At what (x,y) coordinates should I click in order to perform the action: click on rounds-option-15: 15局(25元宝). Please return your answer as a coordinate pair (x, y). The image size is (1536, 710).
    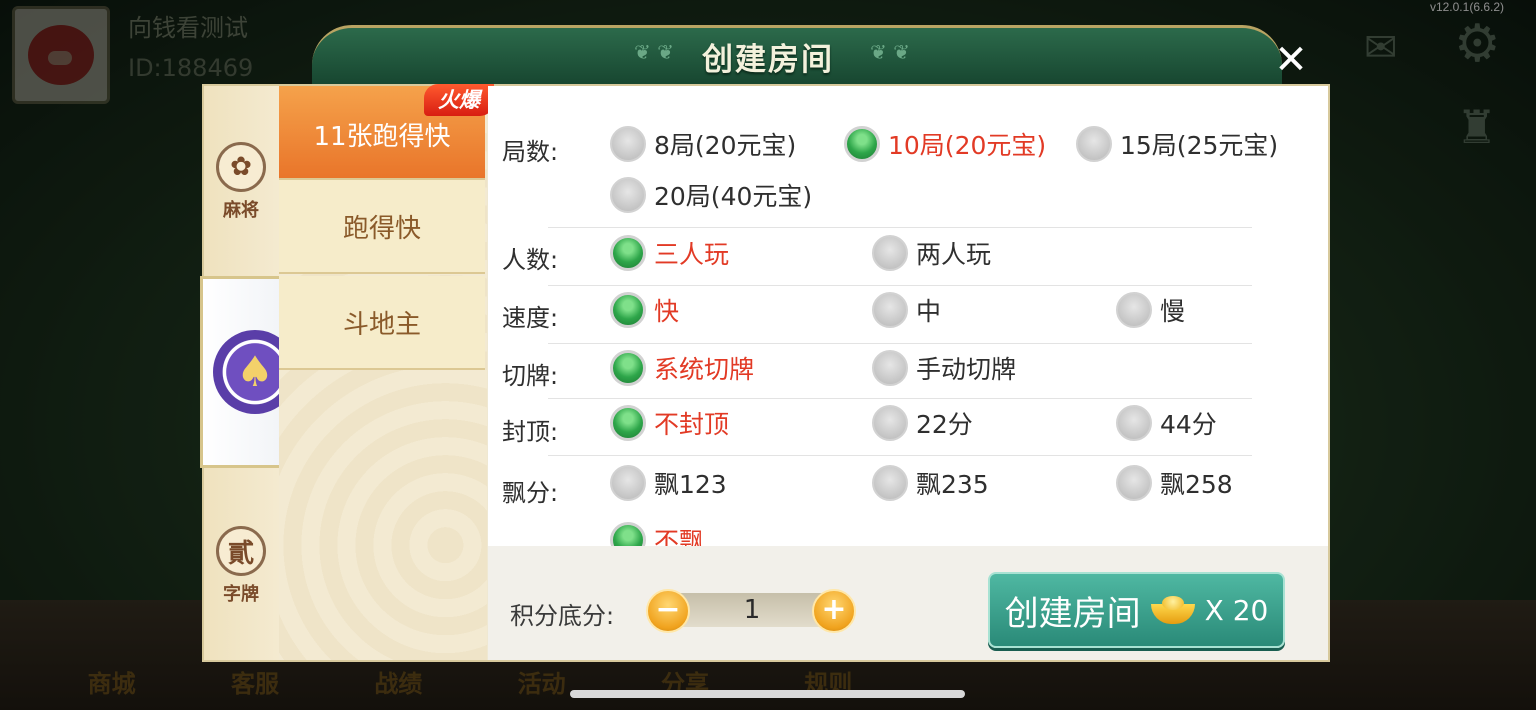
    Looking at the image, I should click on (1177, 144).